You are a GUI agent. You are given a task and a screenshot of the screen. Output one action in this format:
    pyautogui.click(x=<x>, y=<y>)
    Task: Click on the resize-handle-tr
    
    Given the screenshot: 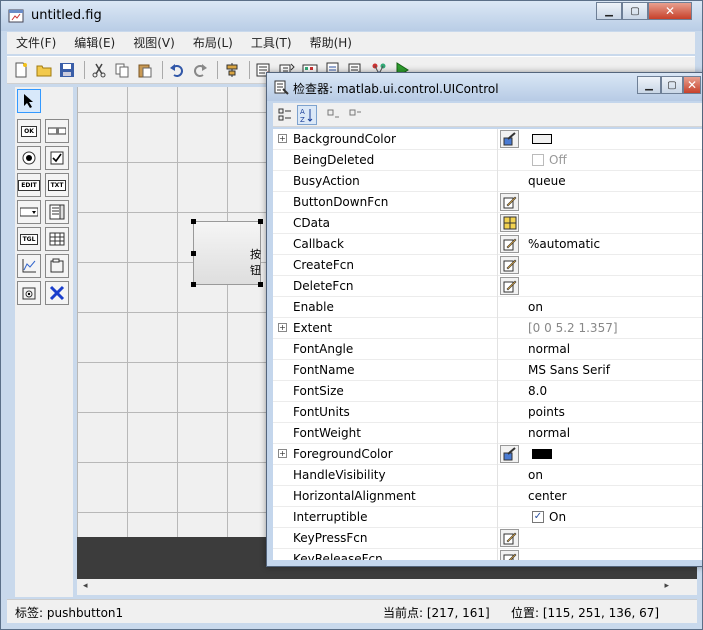 What is the action you would take?
    pyautogui.click(x=260, y=221)
    